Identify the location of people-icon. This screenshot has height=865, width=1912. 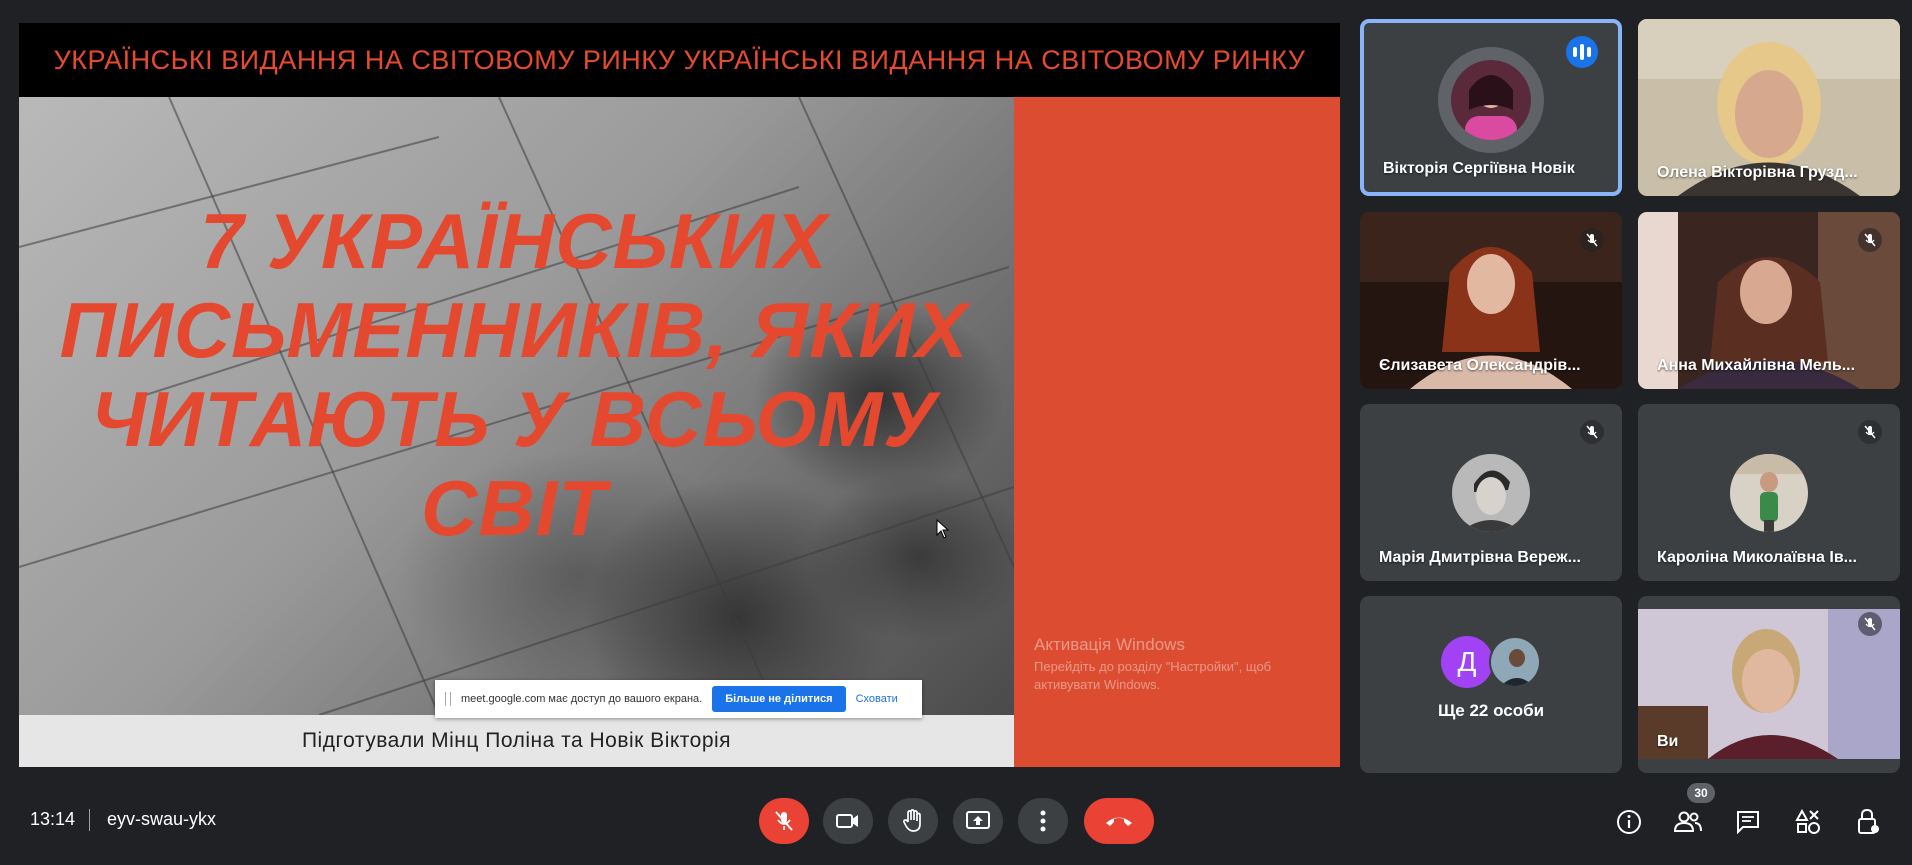
(1687, 821).